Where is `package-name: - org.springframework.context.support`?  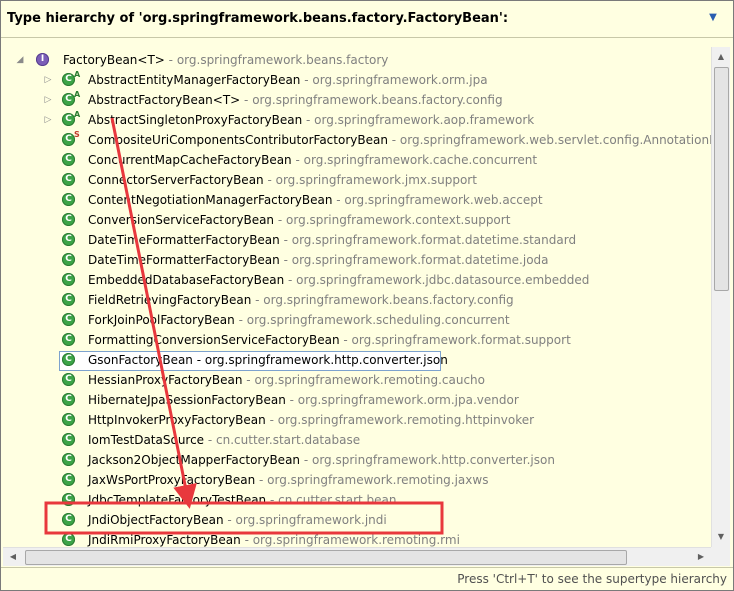 package-name: - org.springframework.context.support is located at coordinates (392, 220).